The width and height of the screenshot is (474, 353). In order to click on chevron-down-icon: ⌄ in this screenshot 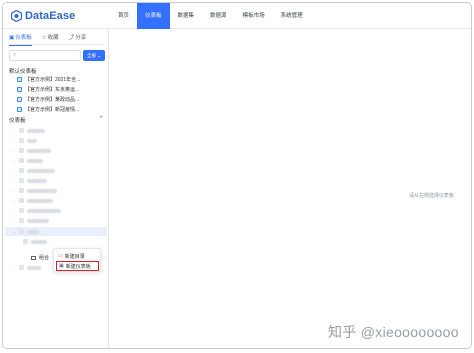, I will do `click(99, 55)`.